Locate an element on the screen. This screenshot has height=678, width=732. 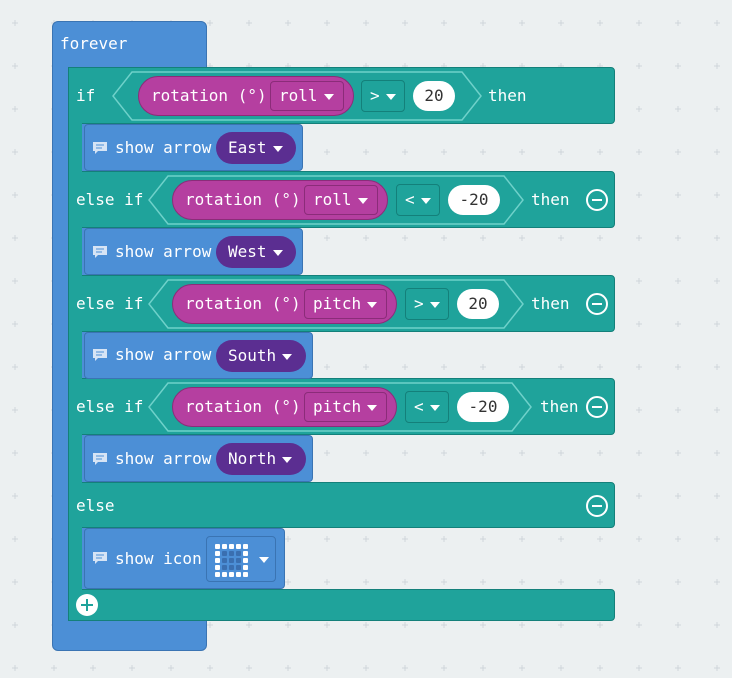
else-if-label-1: else if is located at coordinates (110, 199).